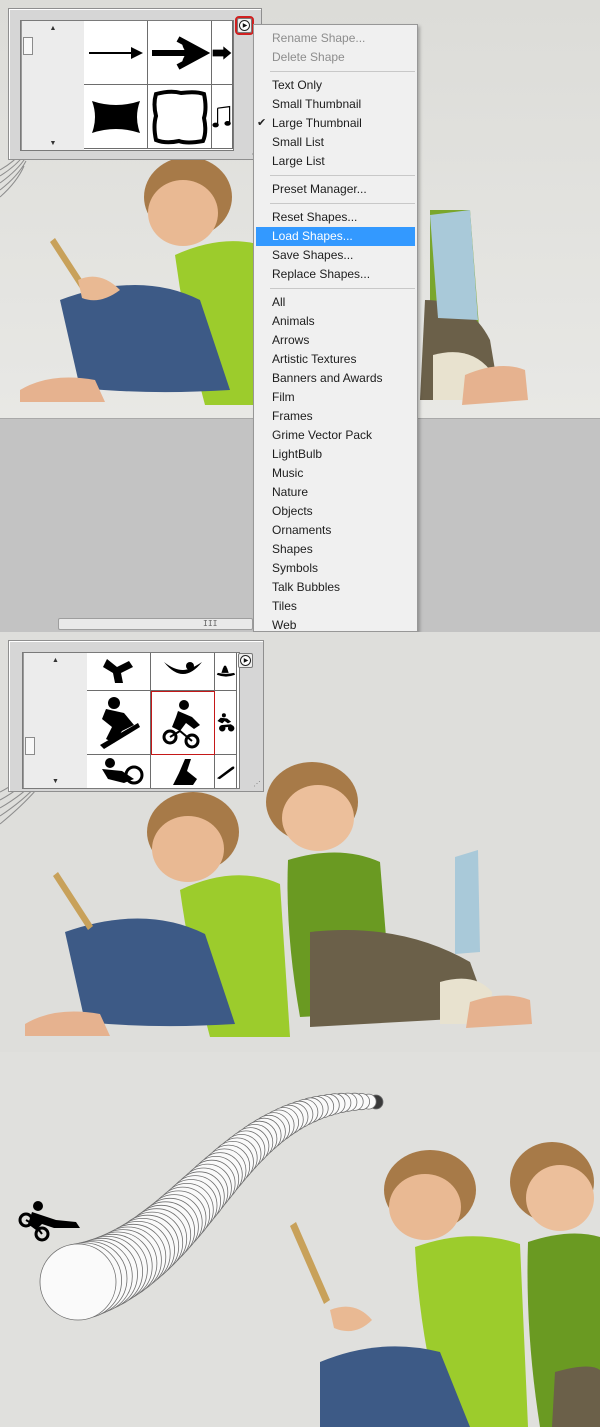 The height and width of the screenshot is (1427, 600). I want to click on shape-cell-dirtbike-rider, so click(226, 723).